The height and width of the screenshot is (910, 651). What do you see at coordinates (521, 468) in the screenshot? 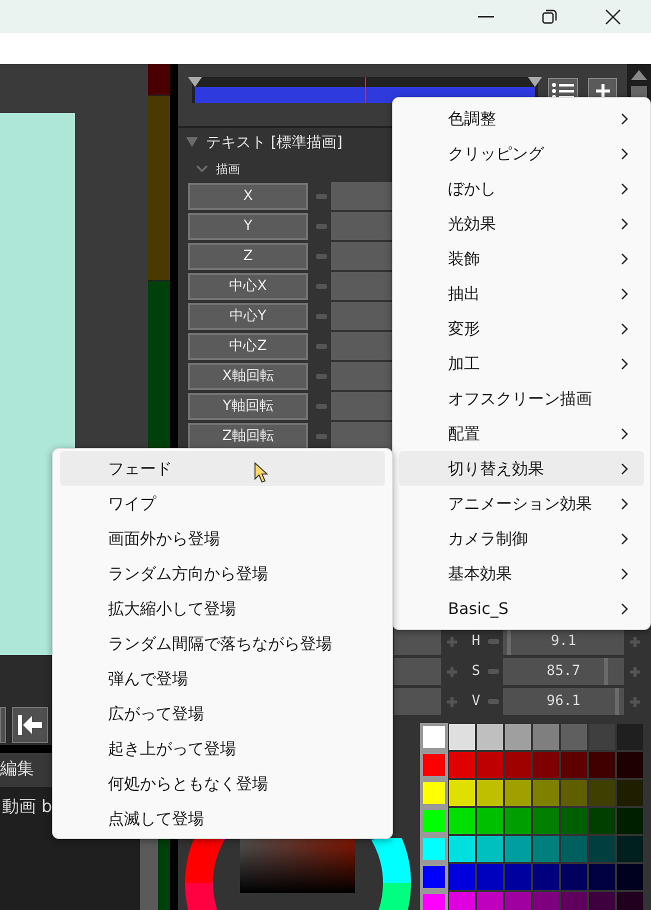
I see `menu-item: 切り替え効果` at bounding box center [521, 468].